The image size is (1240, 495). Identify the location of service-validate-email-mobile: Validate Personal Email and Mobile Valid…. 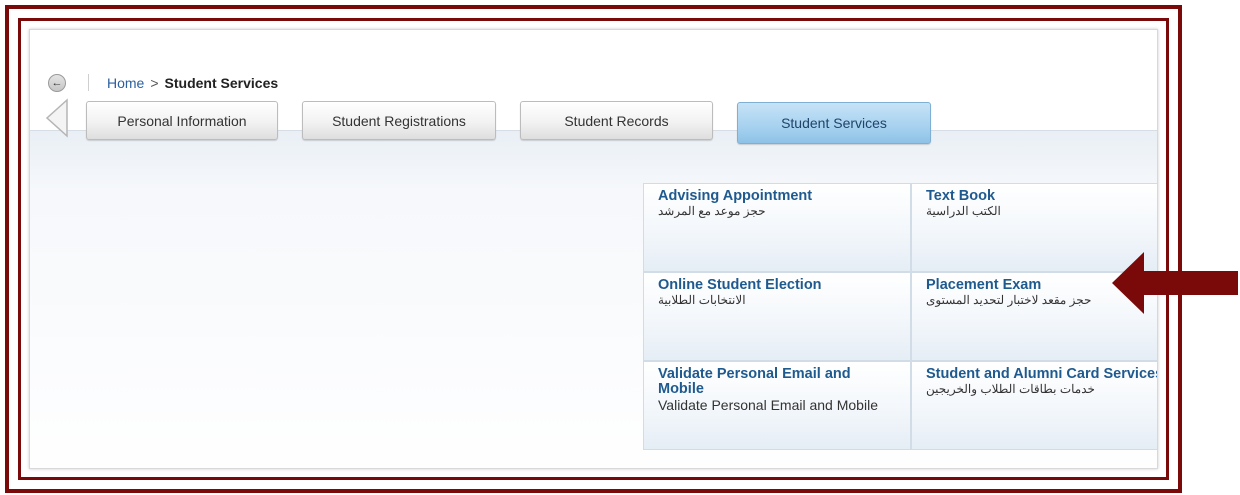
(777, 405).